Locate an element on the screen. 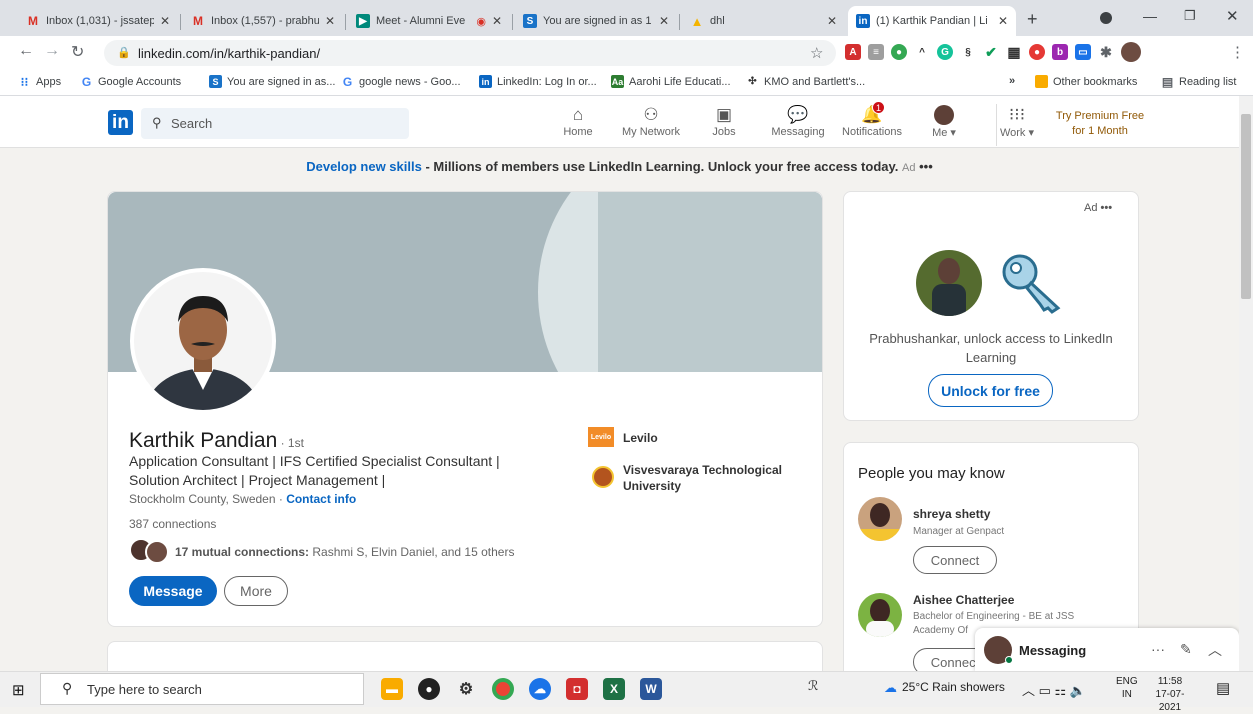 The width and height of the screenshot is (1253, 714). nav-my-network: ⚇ My Network is located at coordinates (651, 121).